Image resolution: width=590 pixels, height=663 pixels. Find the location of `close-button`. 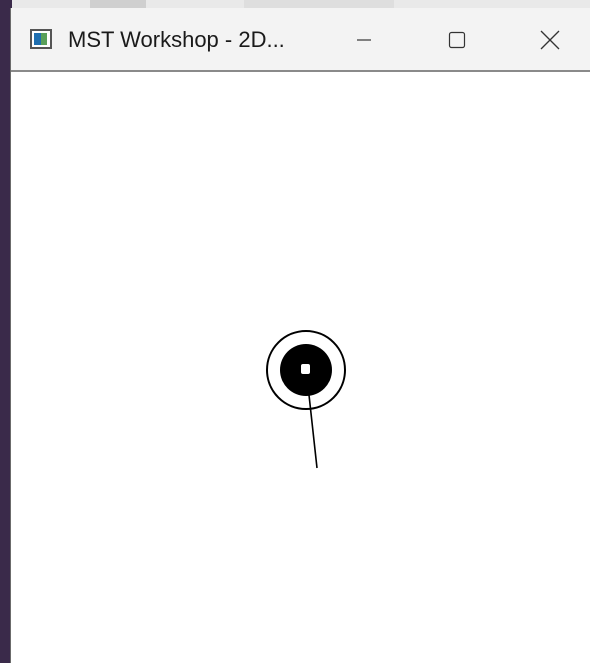

close-button is located at coordinates (550, 40).